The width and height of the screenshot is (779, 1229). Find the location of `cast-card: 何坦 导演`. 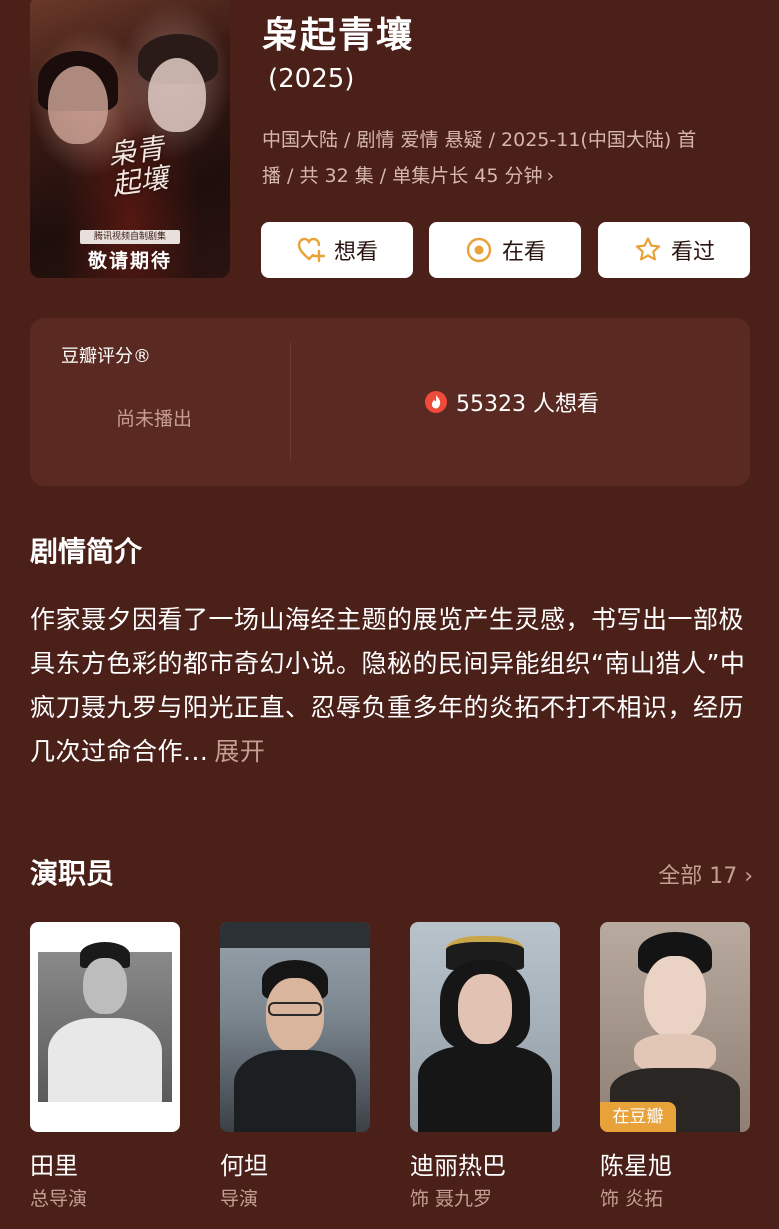

cast-card: 何坦 导演 is located at coordinates (295, 1066).